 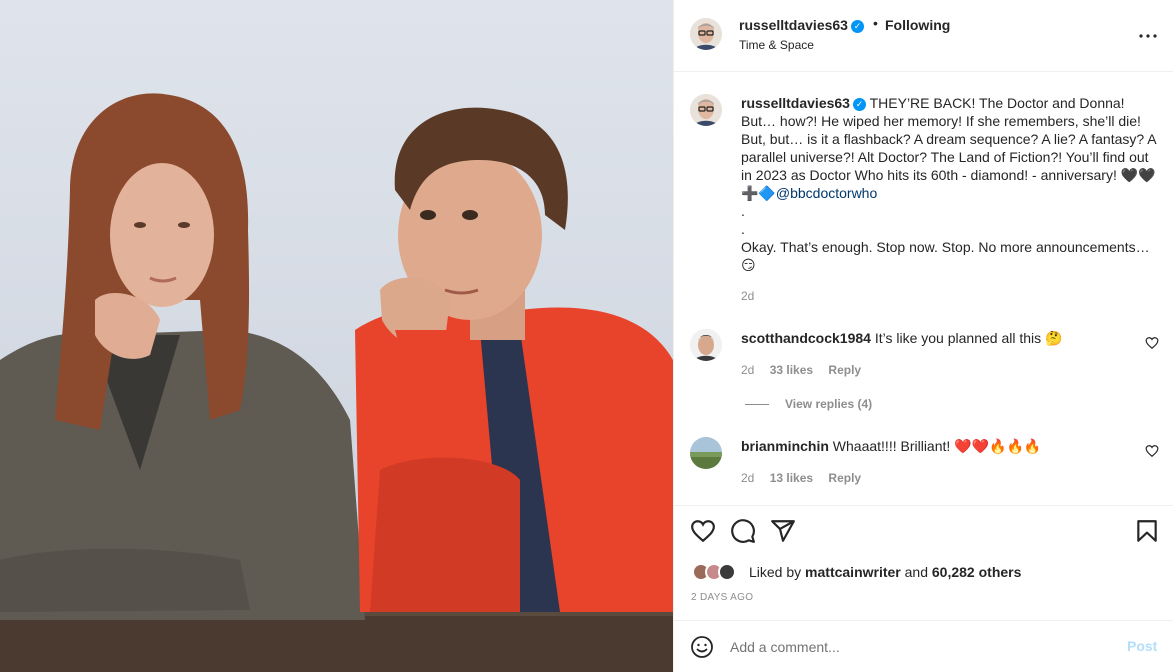 I want to click on post-comment-button: Post, so click(x=1142, y=646).